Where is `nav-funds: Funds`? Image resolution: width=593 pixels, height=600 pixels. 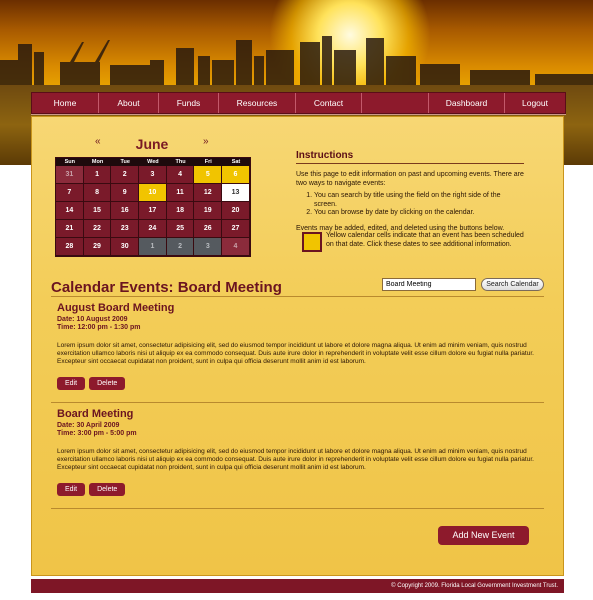
nav-funds: Funds is located at coordinates (189, 103).